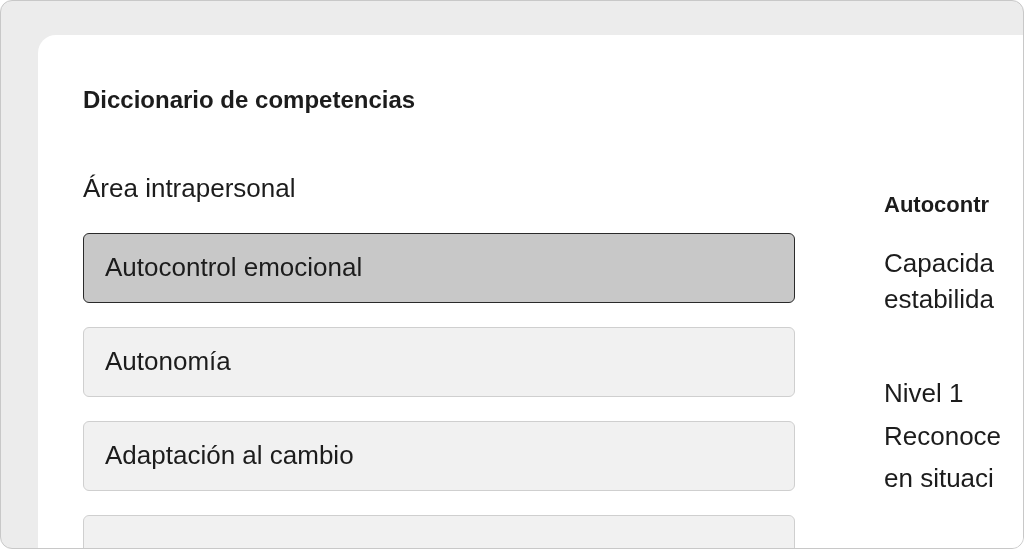 The width and height of the screenshot is (1024, 549). Describe the element at coordinates (937, 205) in the screenshot. I see `competency-heading: Autocontr` at that location.